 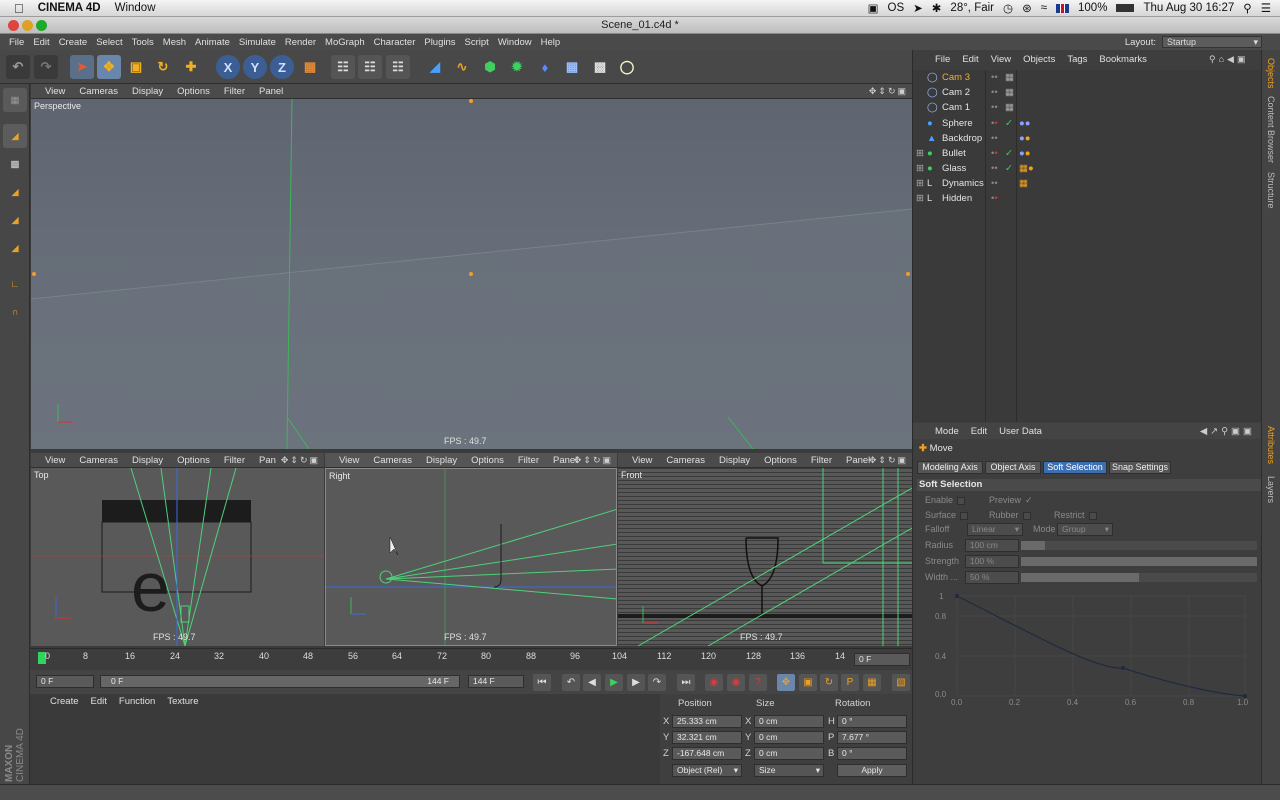 What do you see at coordinates (255, 67) in the screenshot?
I see `y-axis-lock-icon: Y` at bounding box center [255, 67].